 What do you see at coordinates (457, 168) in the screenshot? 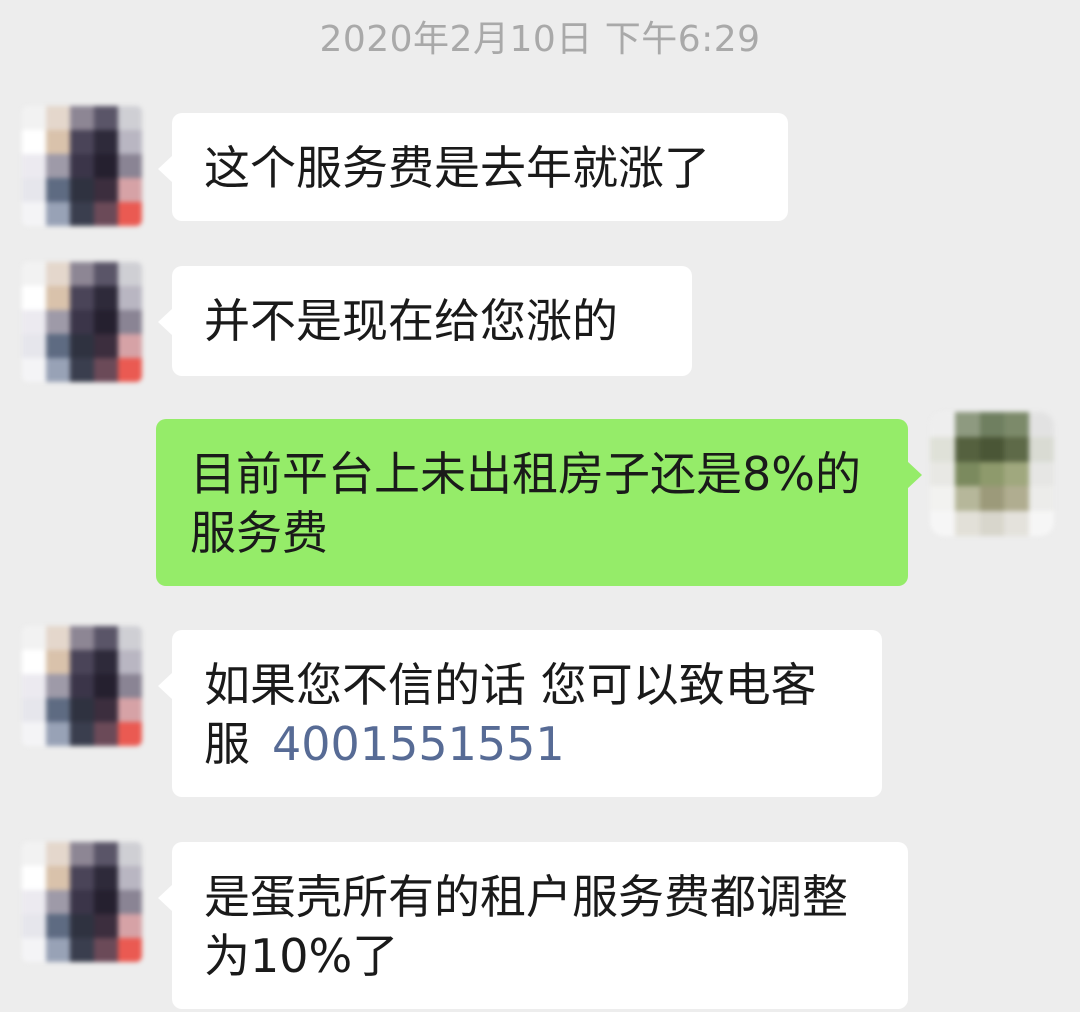
I see `message-text: 这个服务费是去年就涨了` at bounding box center [457, 168].